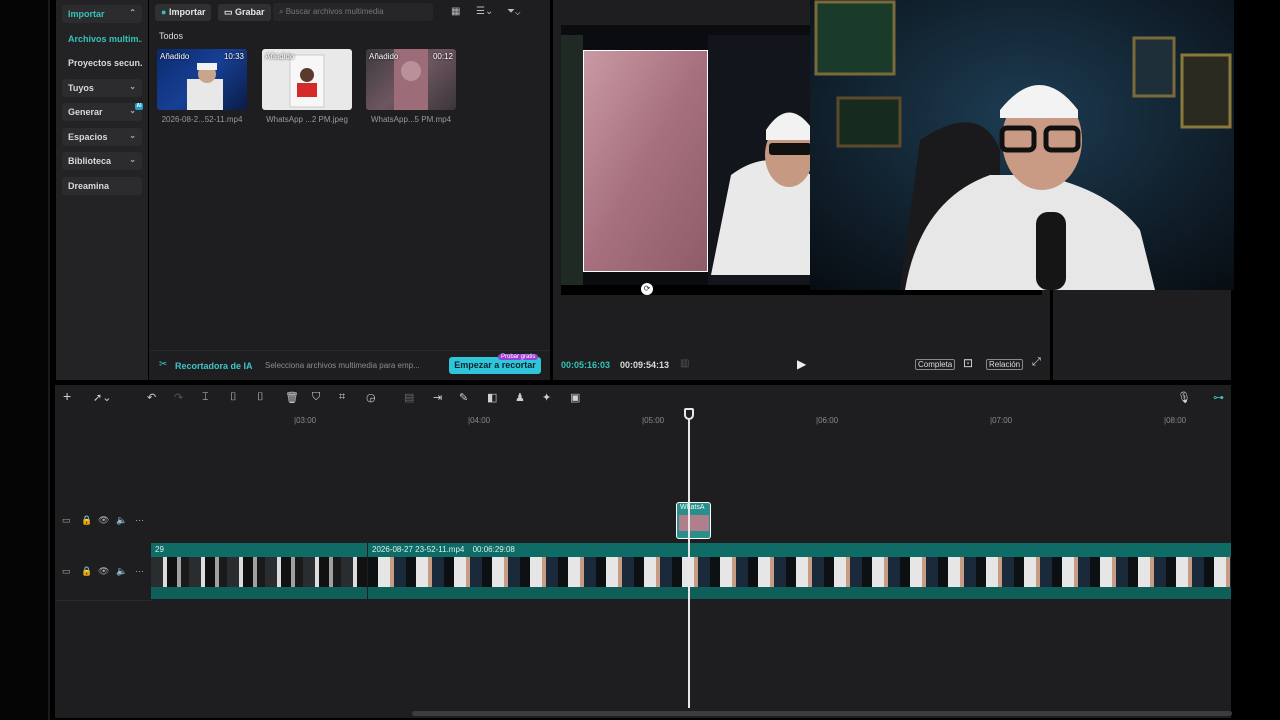 This screenshot has height=720, width=1280. Describe the element at coordinates (645, 365) in the screenshot. I see `total-time: 00:09:54:13` at that location.